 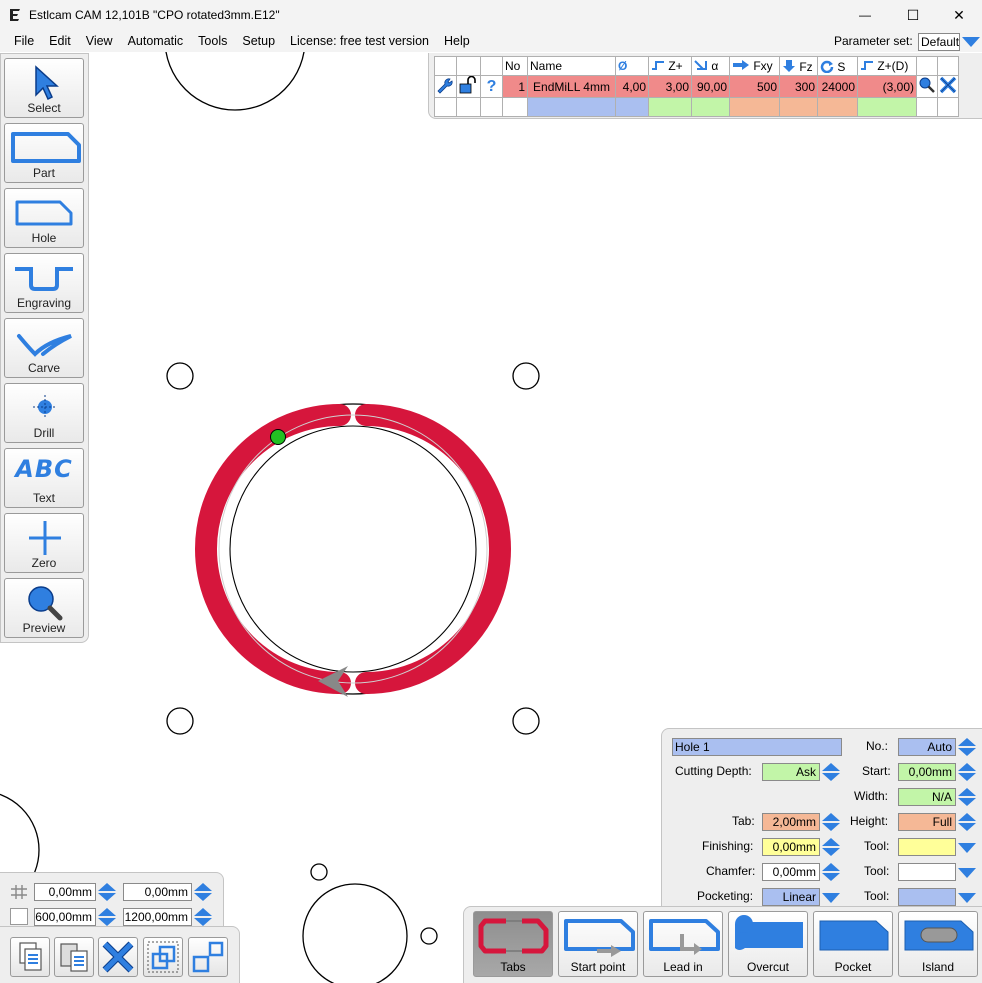 What do you see at coordinates (203, 892) in the screenshot?
I see `y-spinner-icon` at bounding box center [203, 892].